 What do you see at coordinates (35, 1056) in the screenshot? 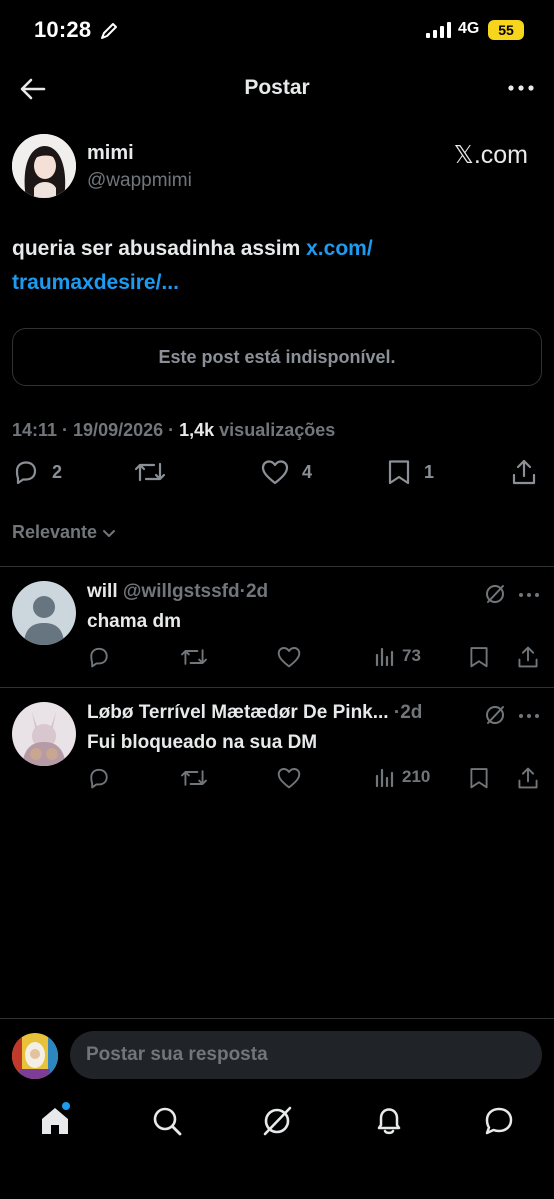
I see `my-avatar` at bounding box center [35, 1056].